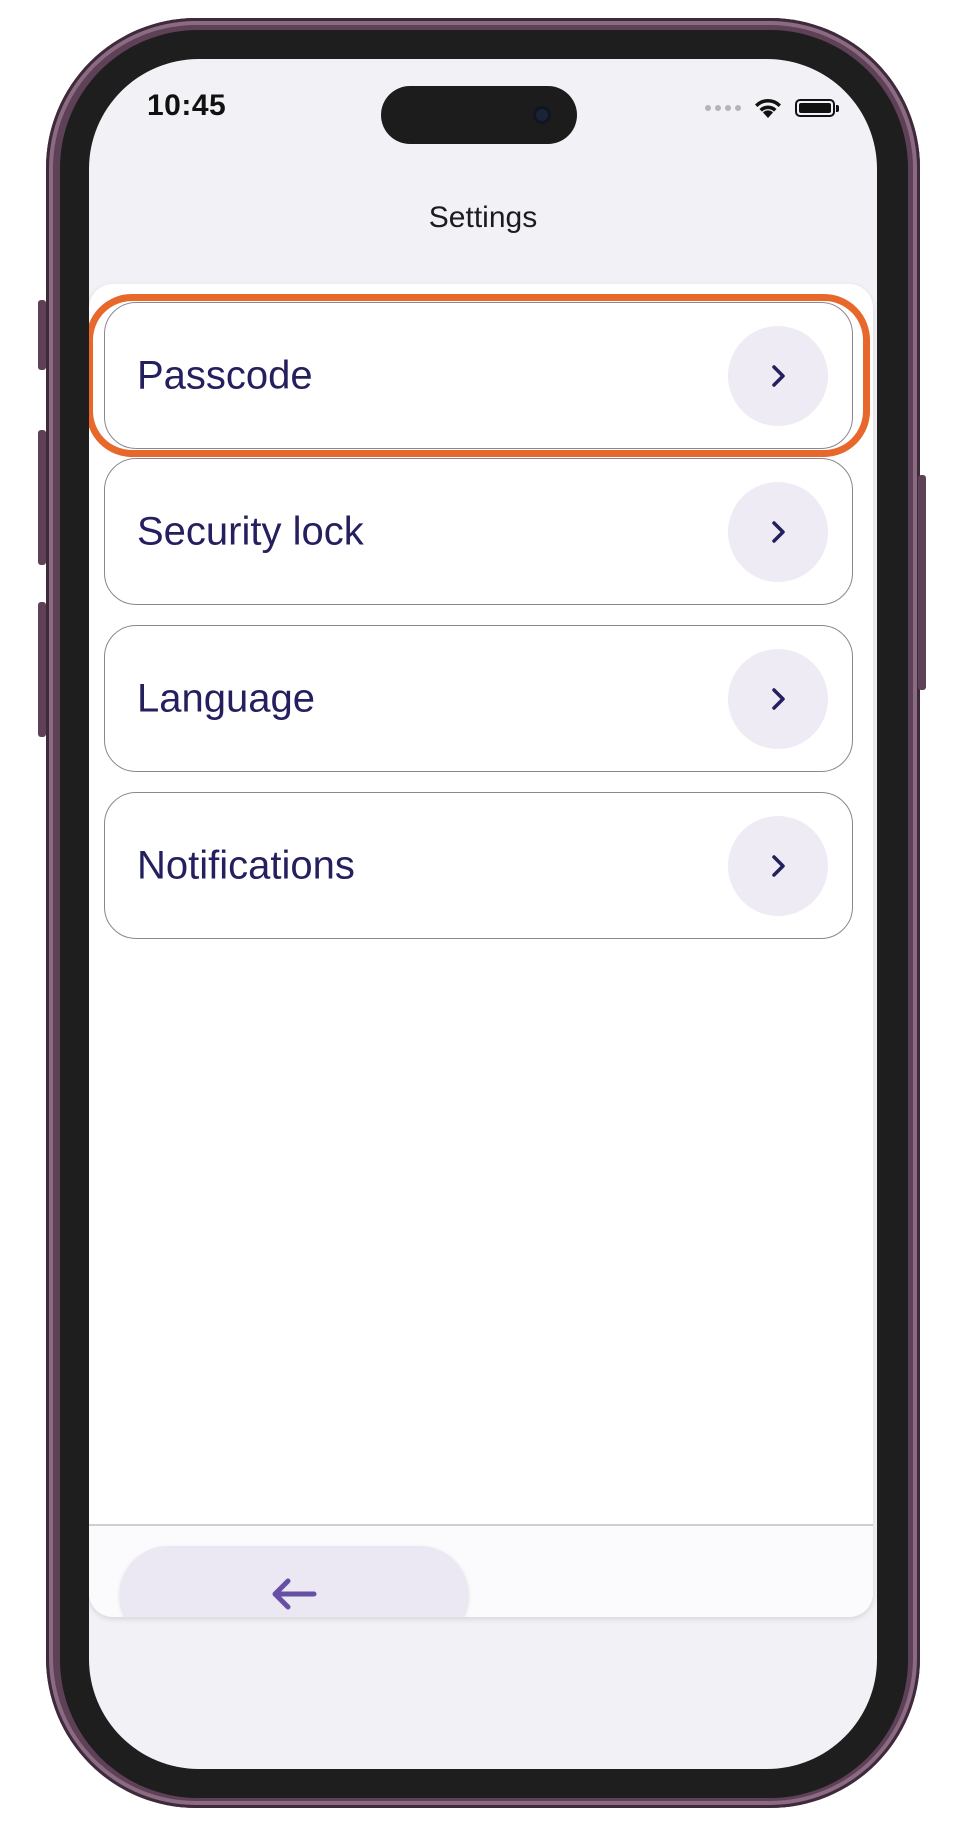 This screenshot has height=1825, width=957. What do you see at coordinates (42, 335) in the screenshot?
I see `action-button` at bounding box center [42, 335].